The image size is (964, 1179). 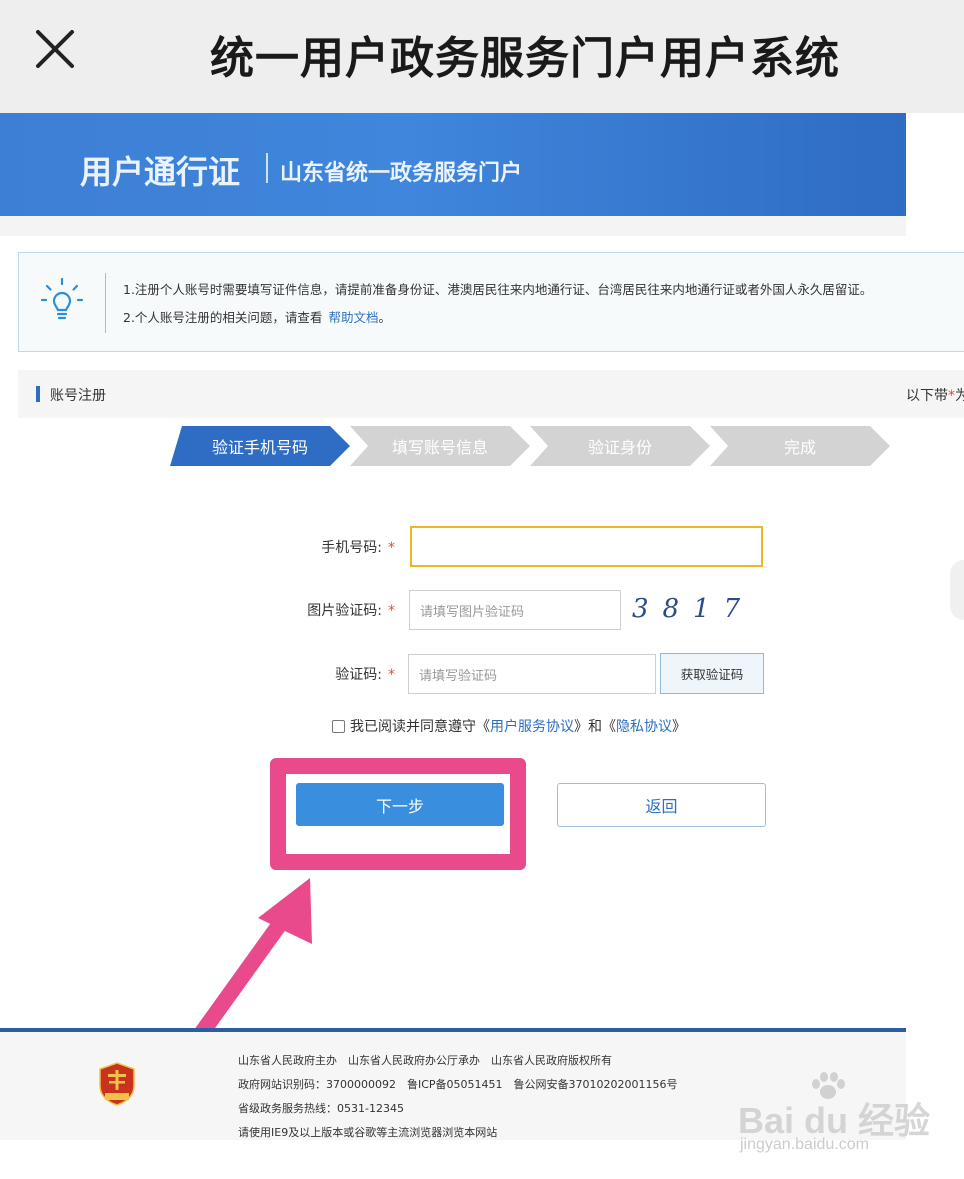 What do you see at coordinates (62, 298) in the screenshot?
I see `lightbulb-icon` at bounding box center [62, 298].